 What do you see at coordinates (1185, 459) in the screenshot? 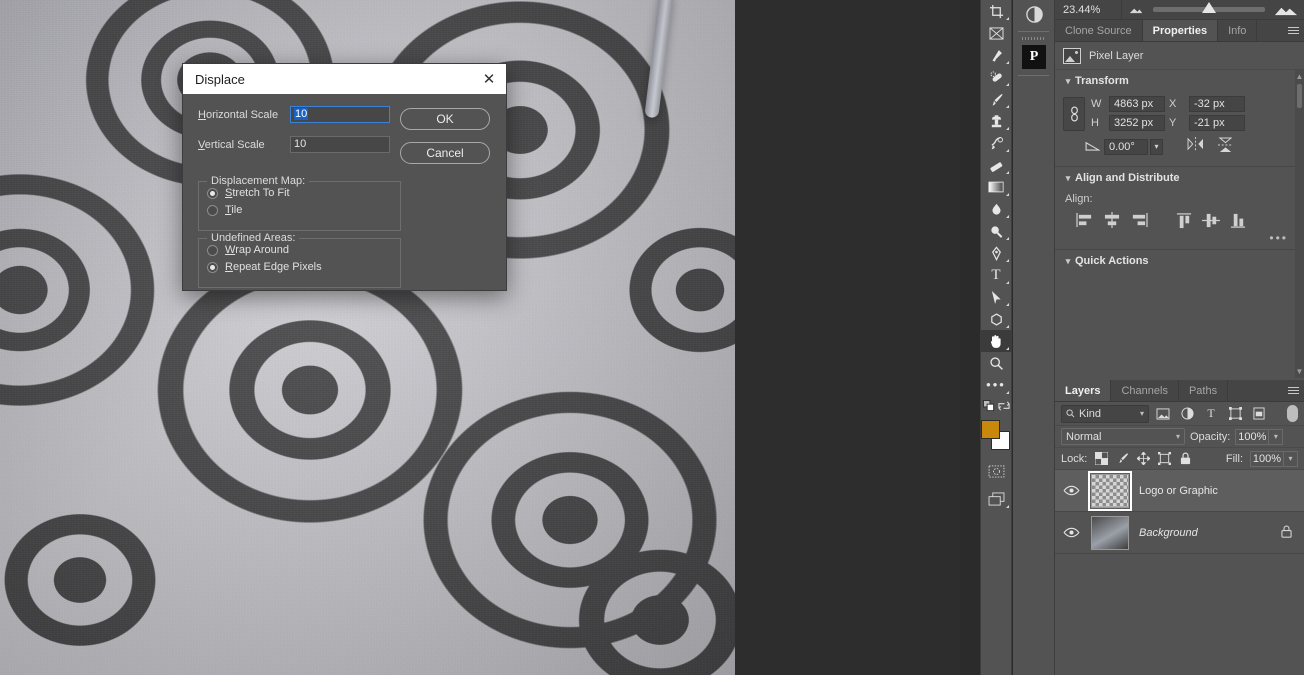
I see `lock-all-icon` at bounding box center [1185, 459].